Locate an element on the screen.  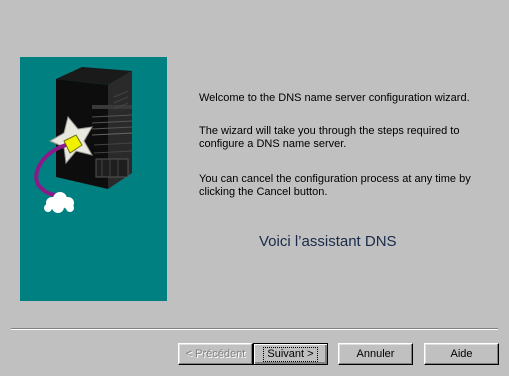
next-button: Suivant > is located at coordinates (290, 354).